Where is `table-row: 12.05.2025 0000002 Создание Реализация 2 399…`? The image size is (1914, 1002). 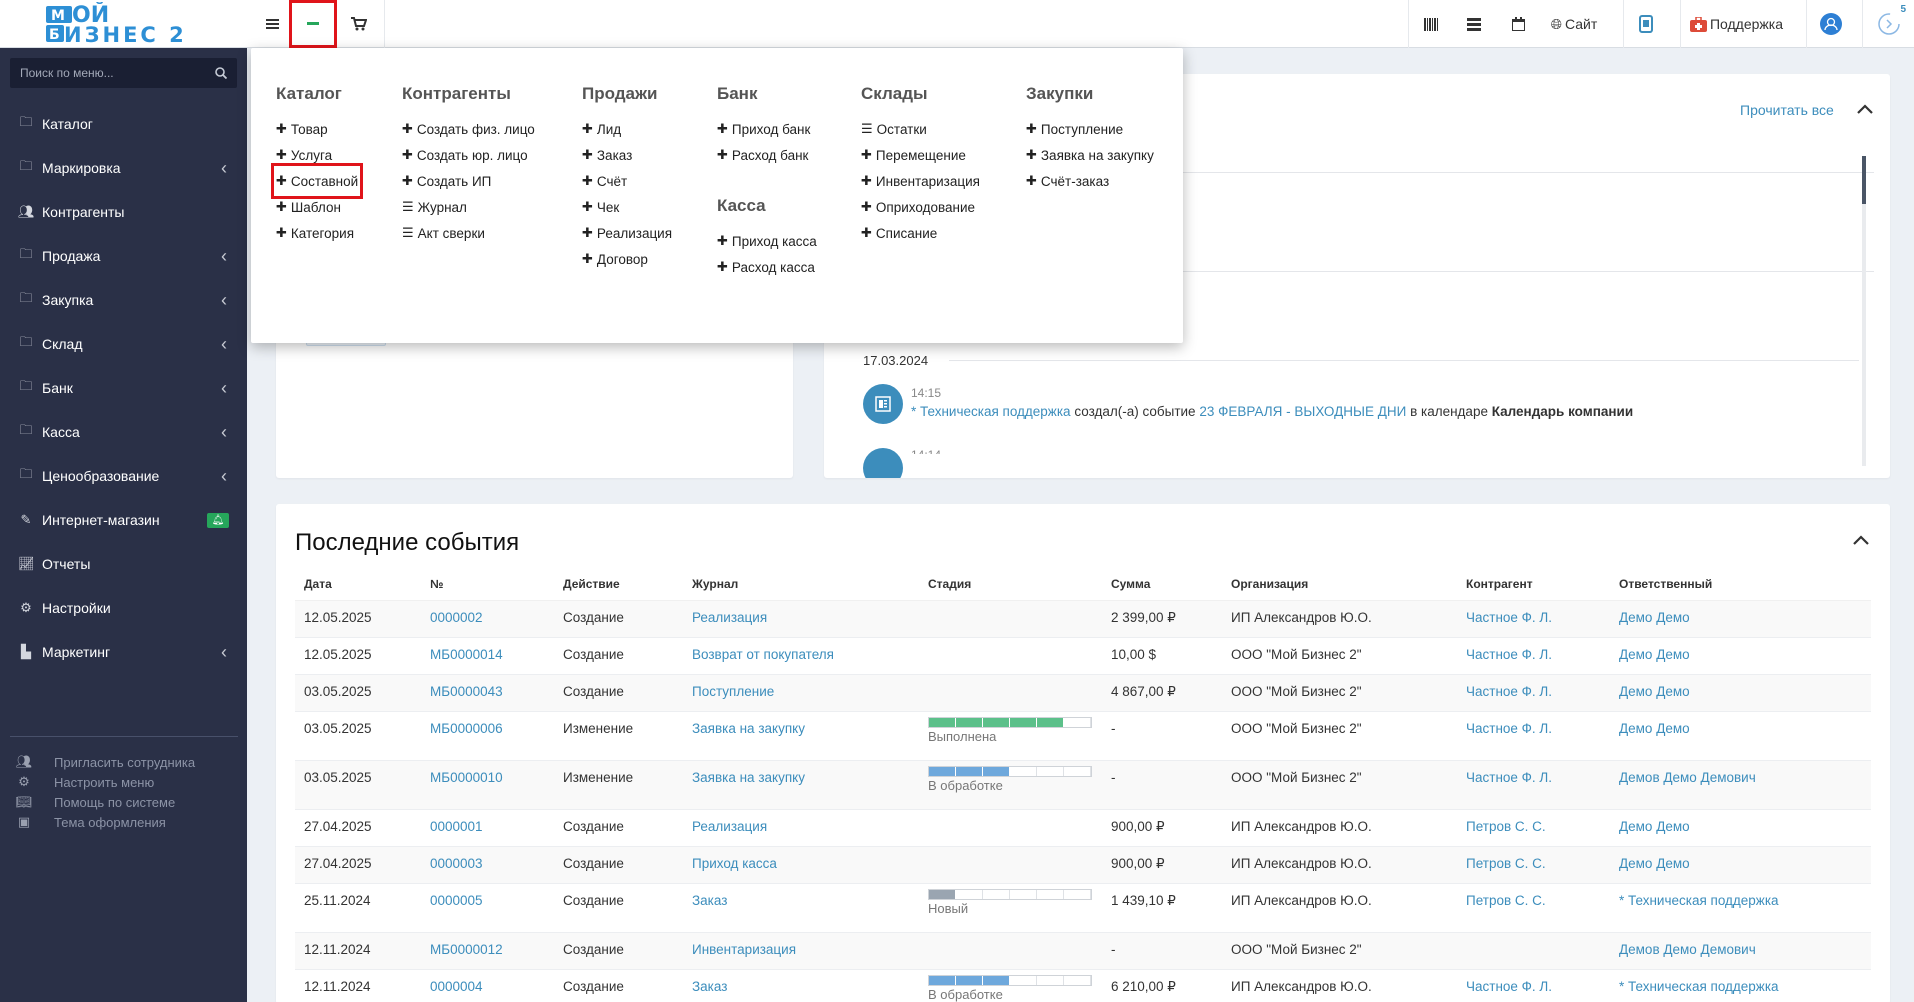 table-row: 12.05.2025 0000002 Создание Реализация 2 399… is located at coordinates (1083, 618).